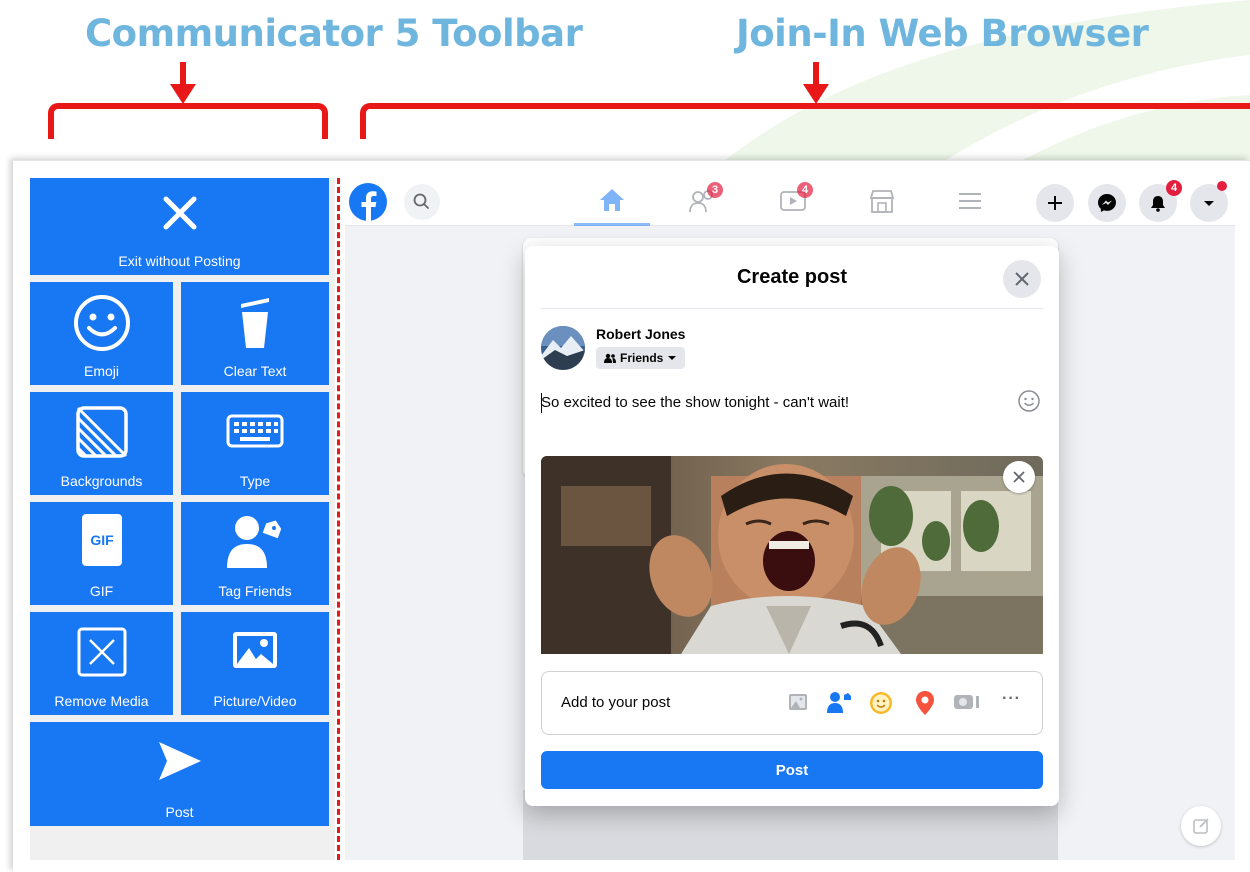  I want to click on menu-icon, so click(970, 201).